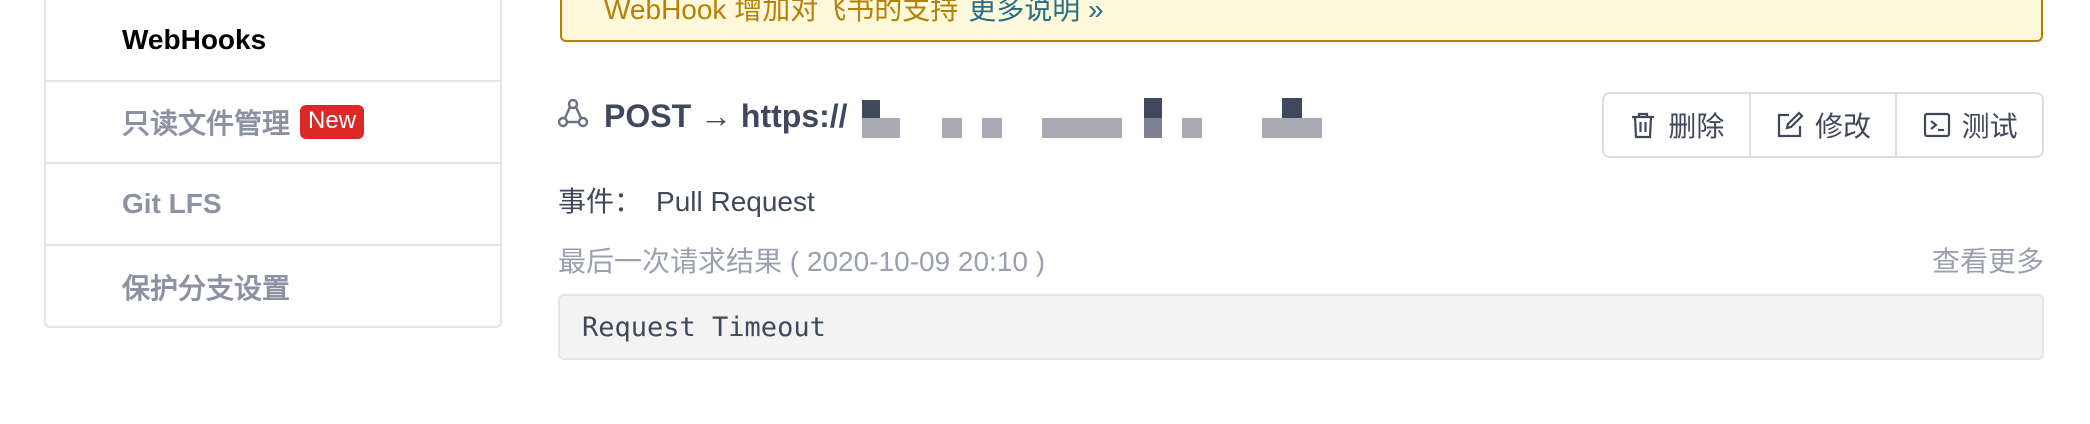 The width and height of the screenshot is (2090, 424). Describe the element at coordinates (1102, 120) in the screenshot. I see `redacted-url` at that location.